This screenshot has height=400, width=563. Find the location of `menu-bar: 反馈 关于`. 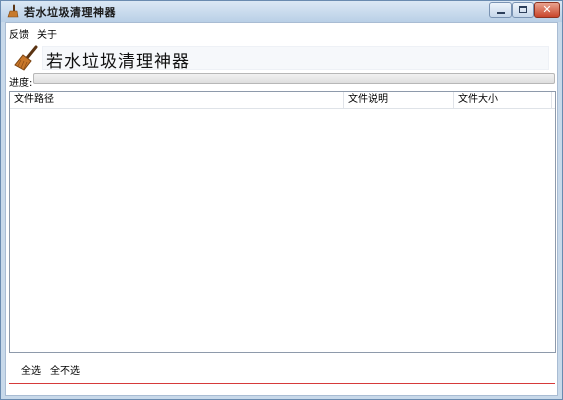

menu-bar: 反馈 关于 is located at coordinates (281, 32).